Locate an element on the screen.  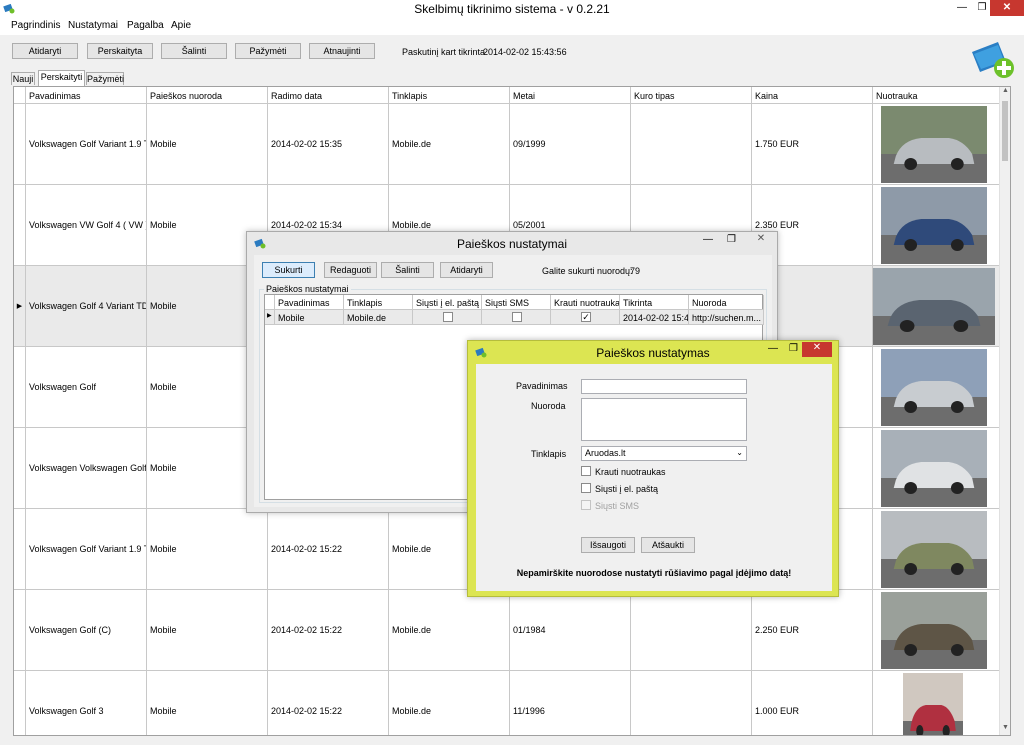
vertical-scrollbar: ▲ ▼ is located at coordinates (1004, 411).